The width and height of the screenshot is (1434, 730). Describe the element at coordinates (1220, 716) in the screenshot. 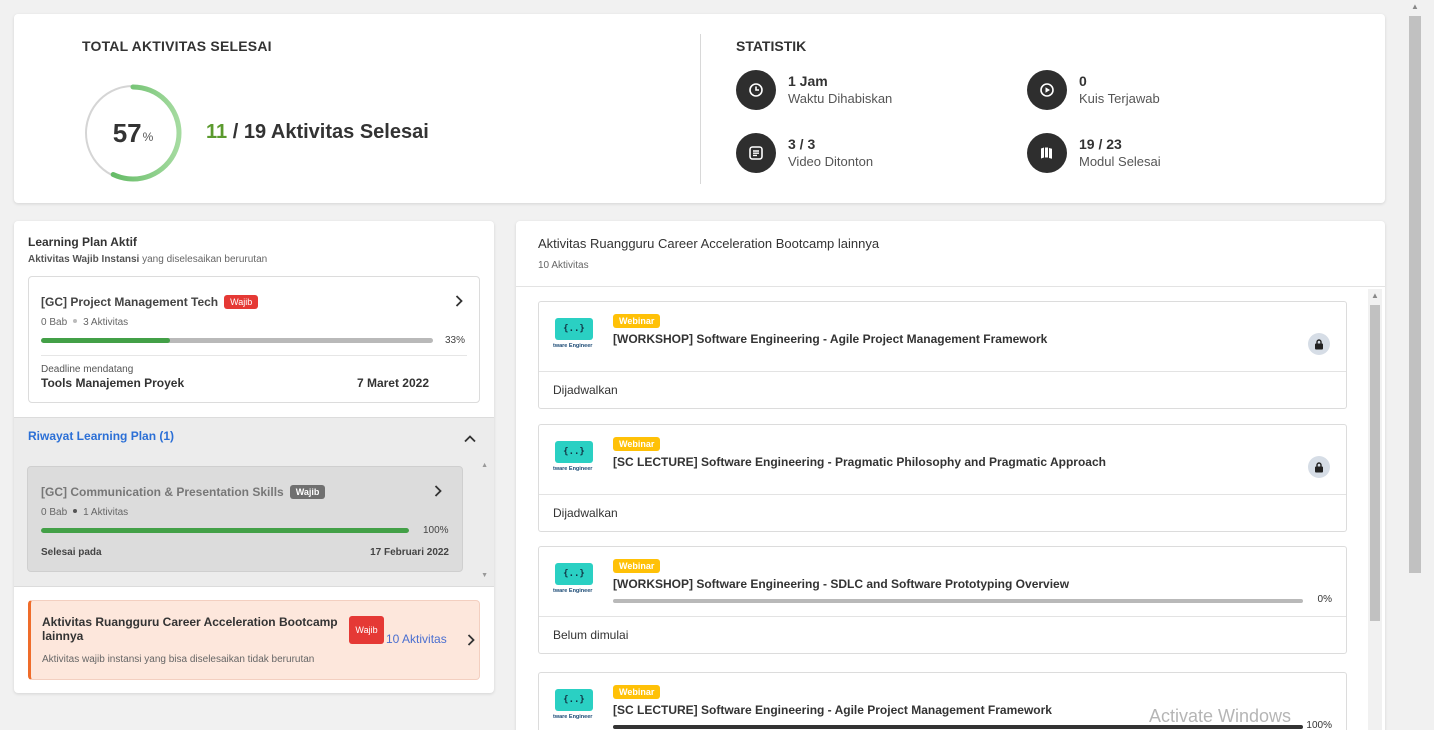

I see `activate-windows-watermark: Activate Windows` at that location.